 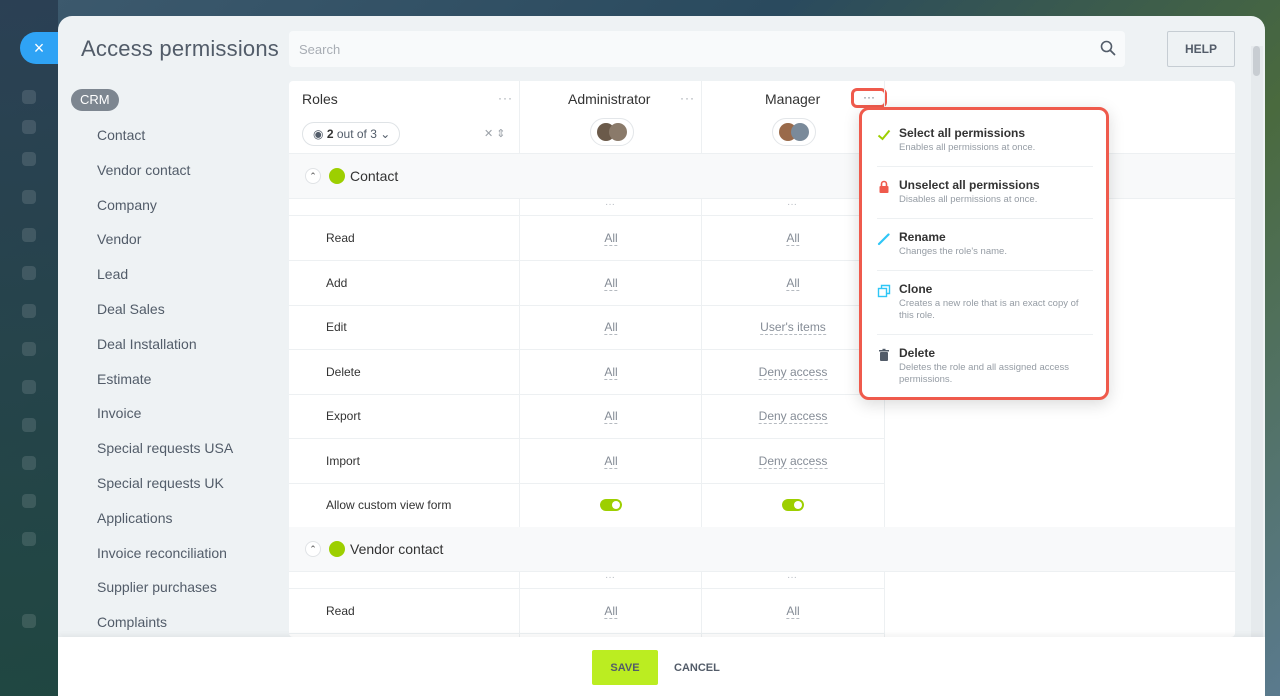 I want to click on role-filter: ◉ 2 out of 3 ⌄, so click(x=351, y=134).